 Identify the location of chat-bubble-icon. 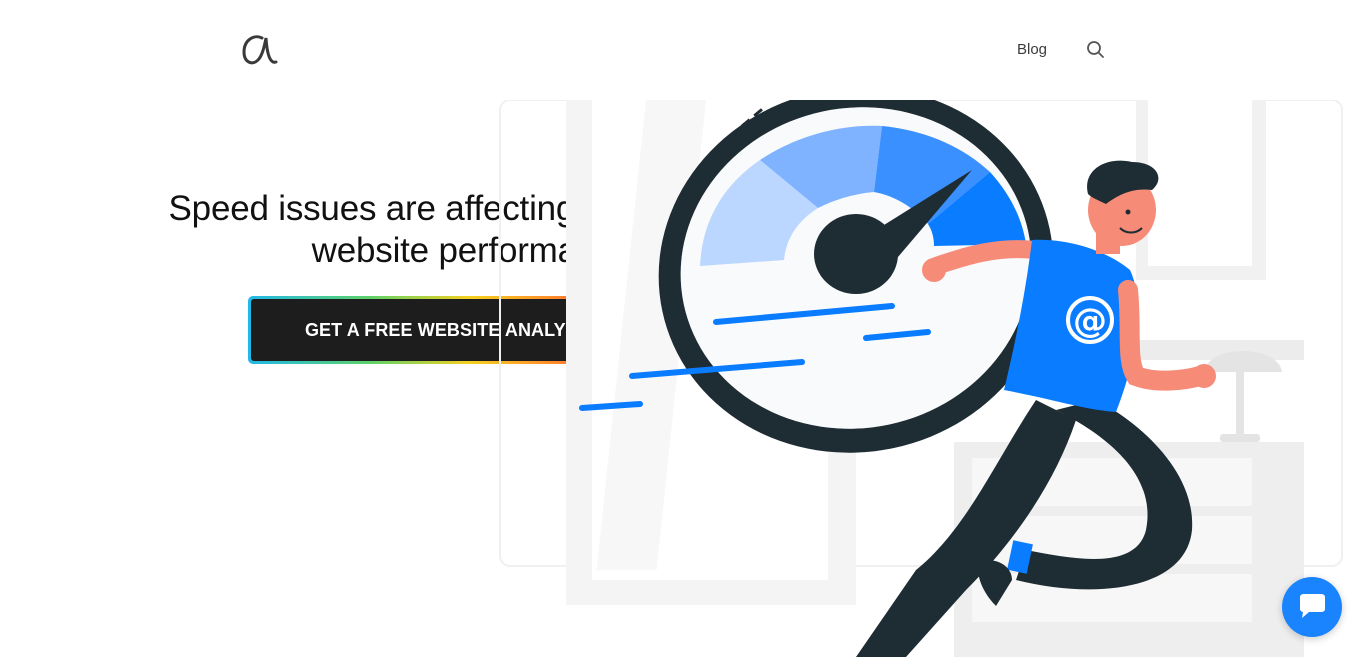
(1312, 606).